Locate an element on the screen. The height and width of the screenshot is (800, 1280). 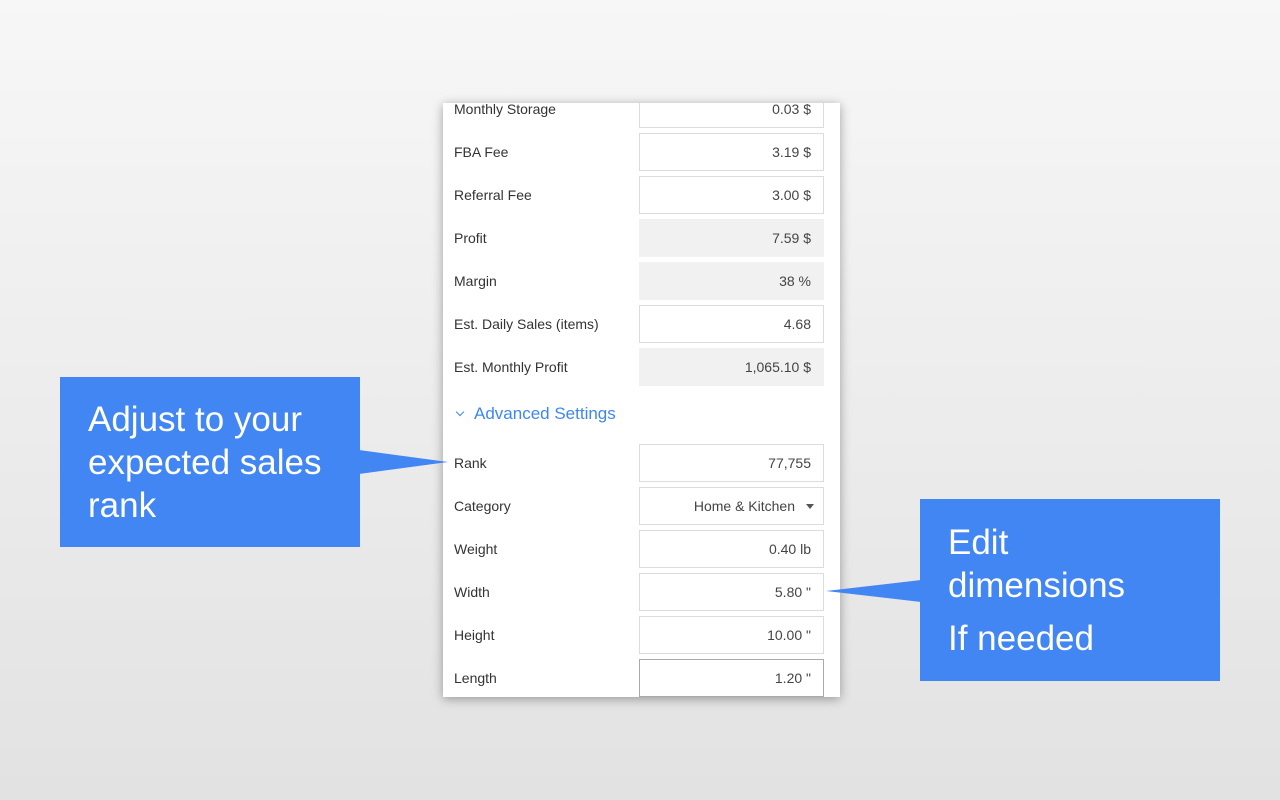
dimensions-callout-line1: Edit is located at coordinates (978, 542).